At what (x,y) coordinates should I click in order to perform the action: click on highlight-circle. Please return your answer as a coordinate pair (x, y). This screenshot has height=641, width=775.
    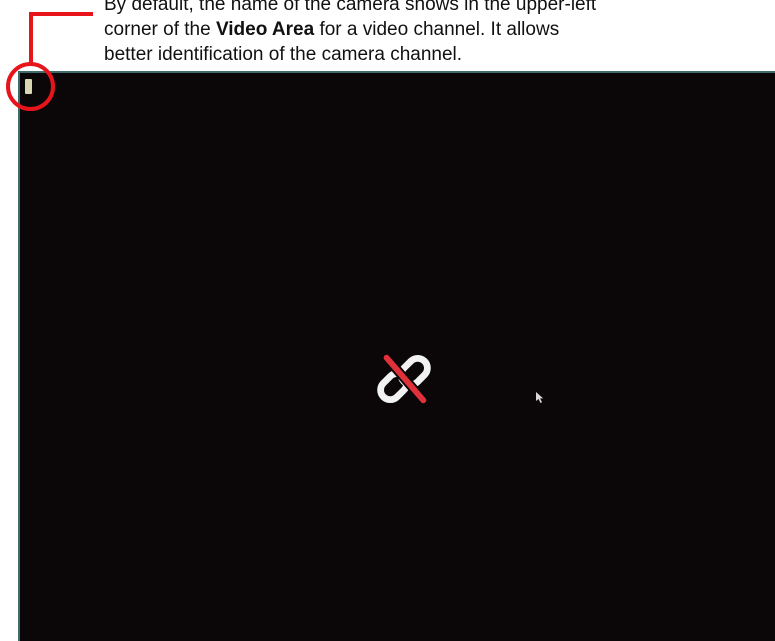
    Looking at the image, I should click on (30, 86).